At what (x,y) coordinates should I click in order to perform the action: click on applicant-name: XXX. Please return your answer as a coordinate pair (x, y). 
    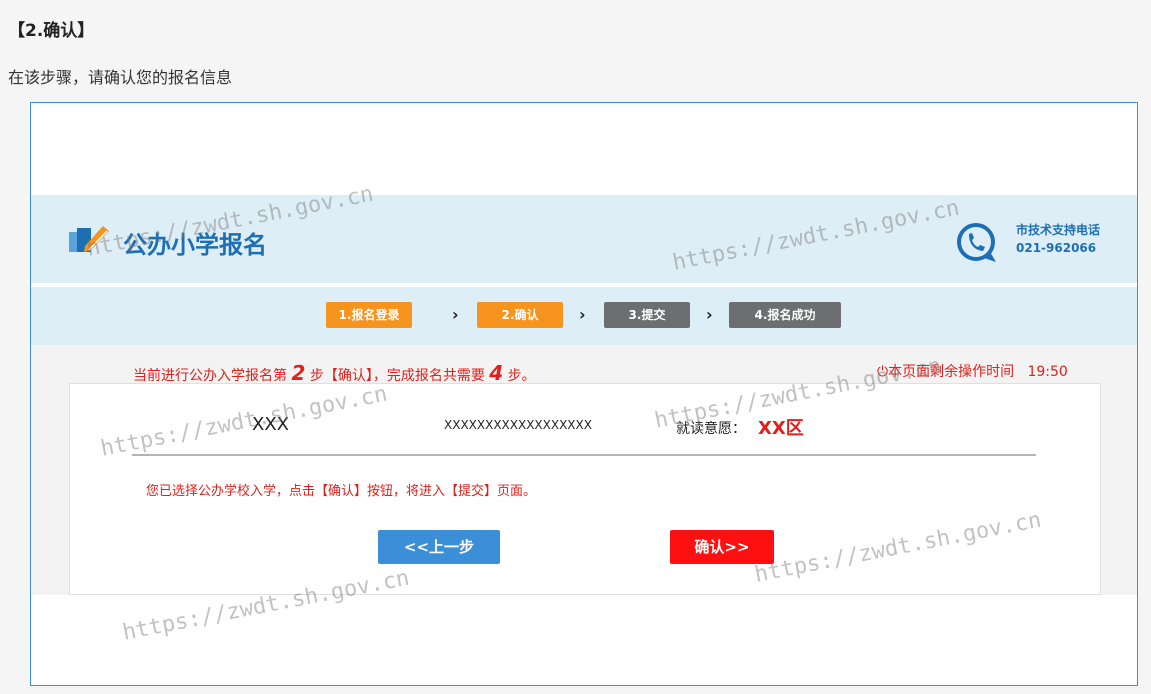
    Looking at the image, I should click on (270, 424).